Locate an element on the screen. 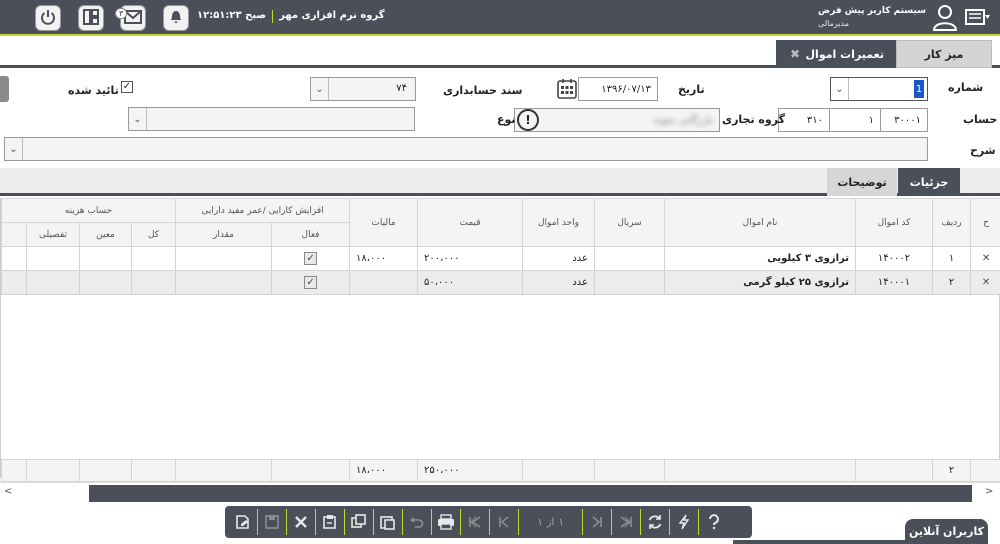 Image resolution: width=1000 pixels, height=544 pixels. dashboard-button is located at coordinates (91, 18).